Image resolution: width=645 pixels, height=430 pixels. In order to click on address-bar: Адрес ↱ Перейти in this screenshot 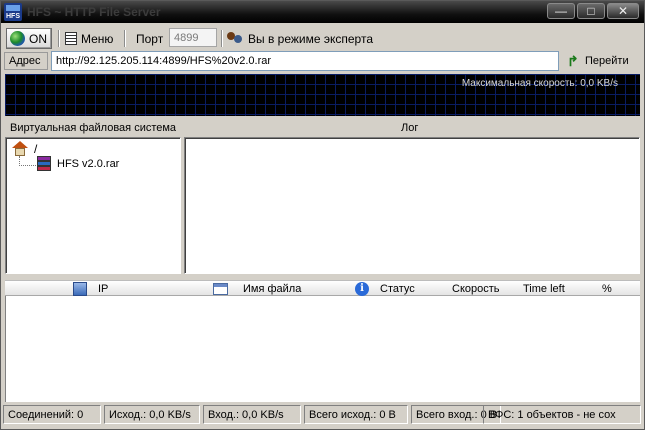, I will do `click(322, 61)`.